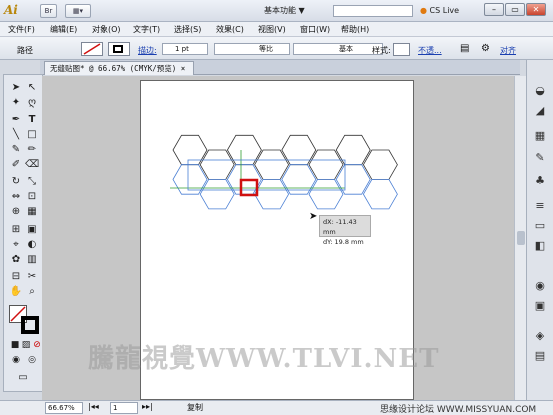  I want to click on artboards-panel-icon: ▤, so click(540, 356).